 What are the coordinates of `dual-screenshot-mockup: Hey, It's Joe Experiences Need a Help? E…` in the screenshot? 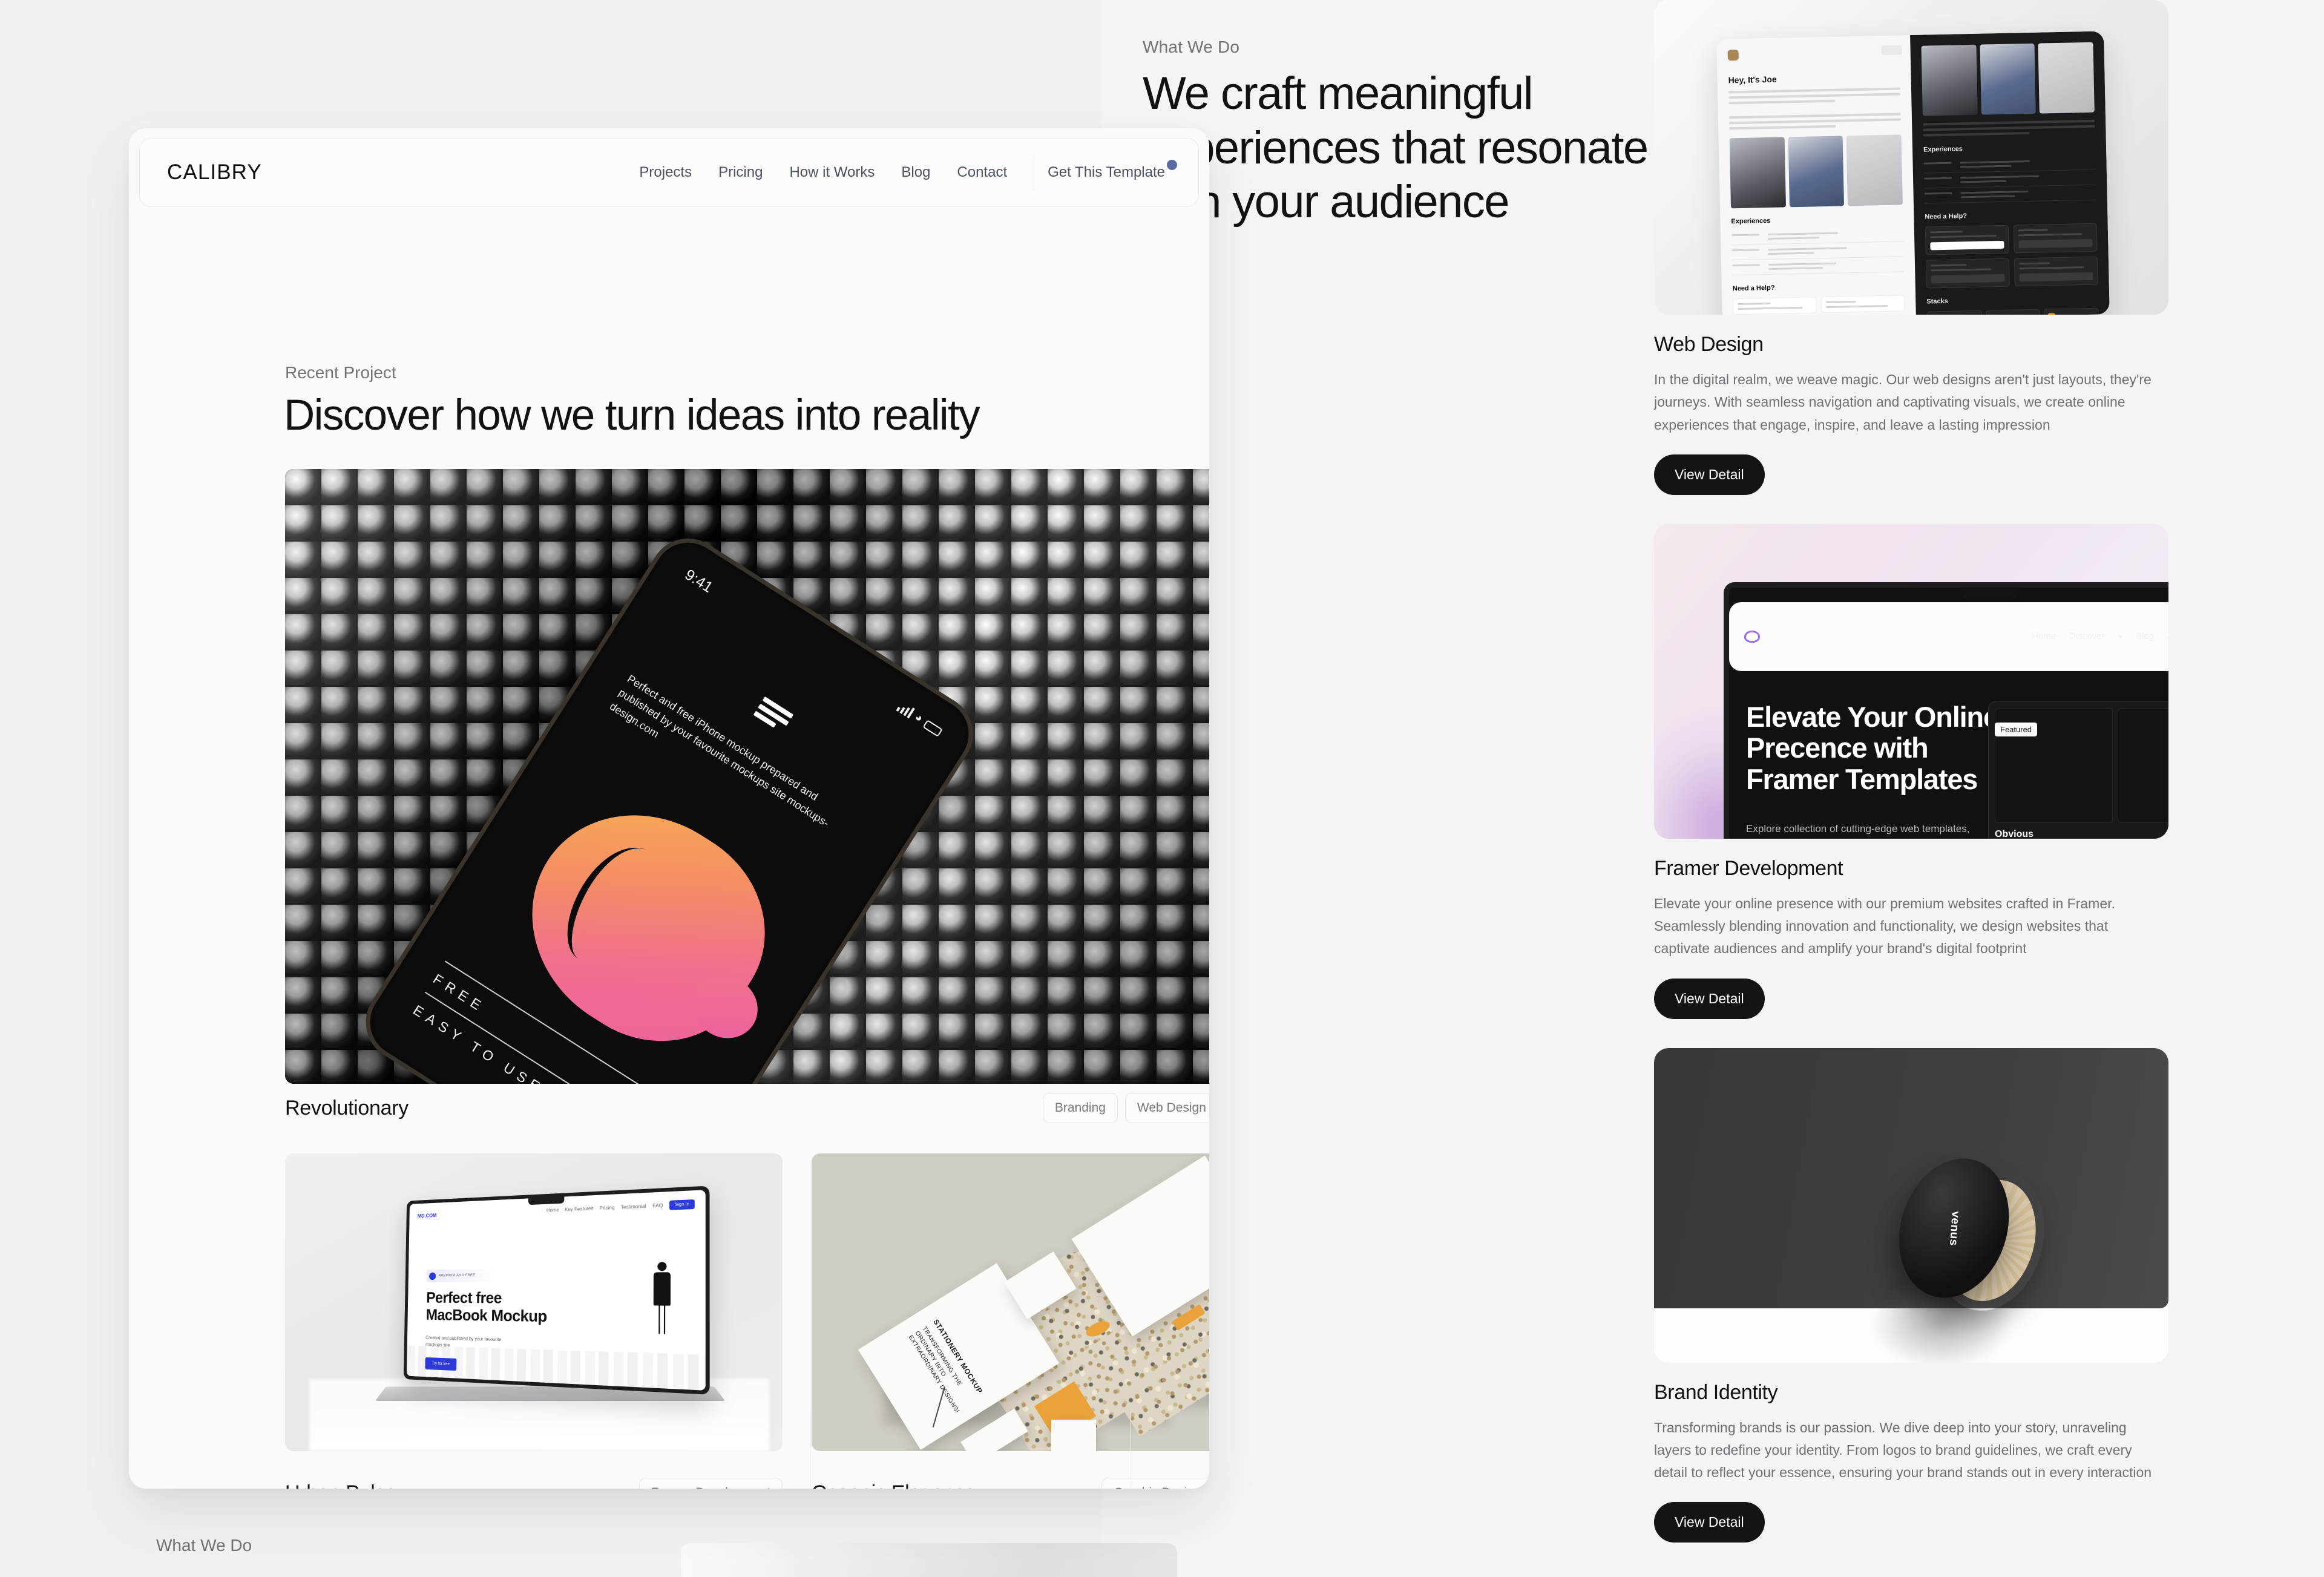 It's located at (1913, 173).